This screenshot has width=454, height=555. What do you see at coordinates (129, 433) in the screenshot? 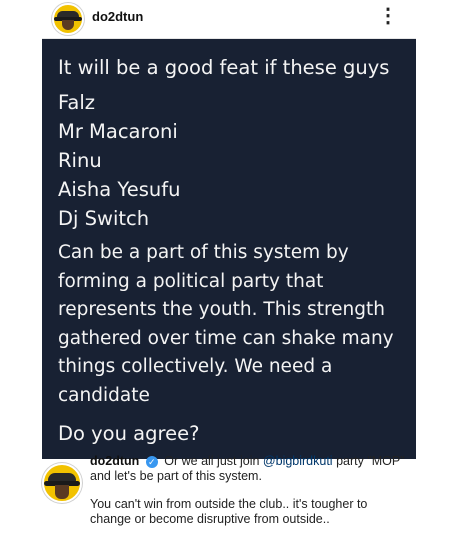
I see `post-question: Do you agree?` at bounding box center [129, 433].